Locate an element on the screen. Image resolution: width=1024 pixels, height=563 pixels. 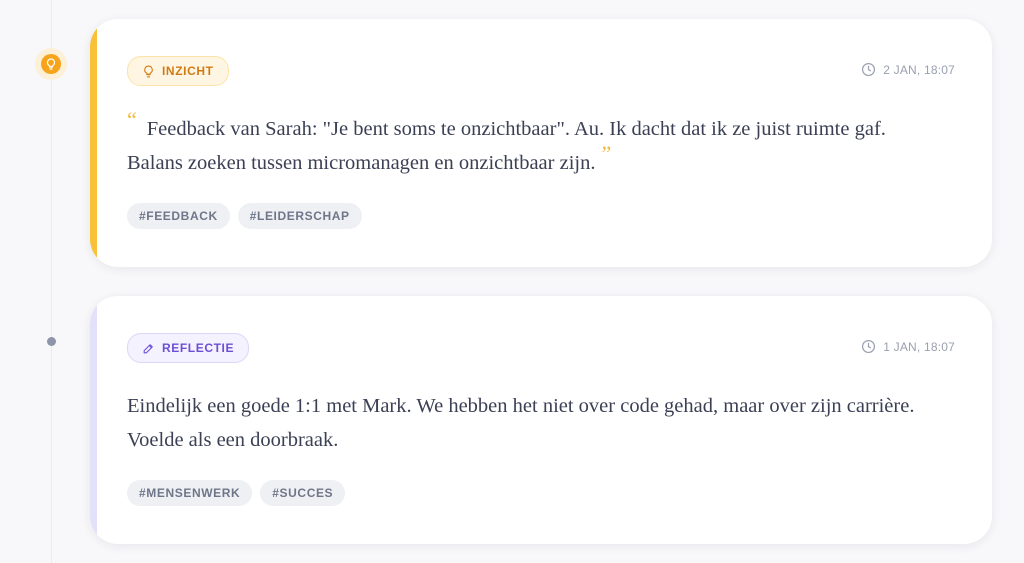
entry-tags: #FEEDBACK #LEIDERSCHAP is located at coordinates (244, 216).